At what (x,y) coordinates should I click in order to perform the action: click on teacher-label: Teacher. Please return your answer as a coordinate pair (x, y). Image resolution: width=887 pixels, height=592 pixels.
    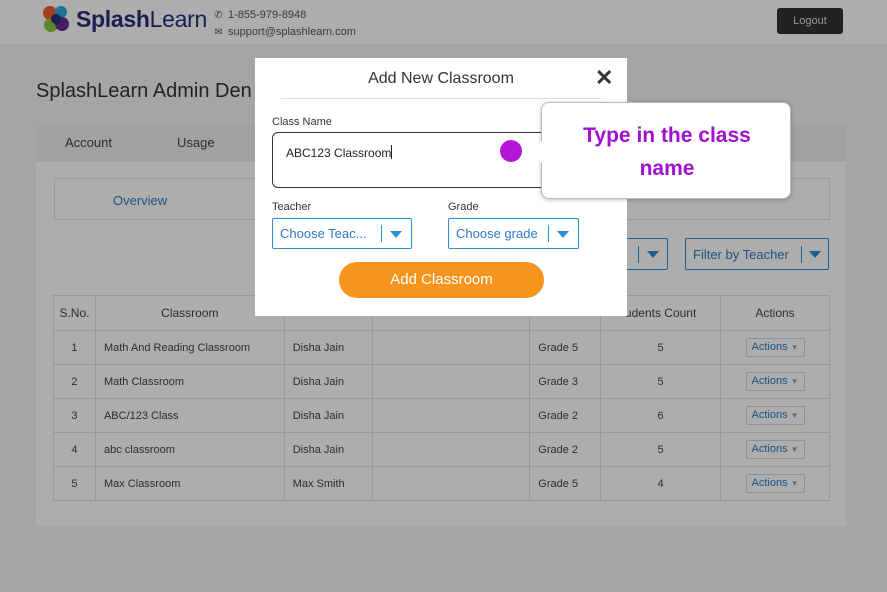
    Looking at the image, I should click on (292, 207).